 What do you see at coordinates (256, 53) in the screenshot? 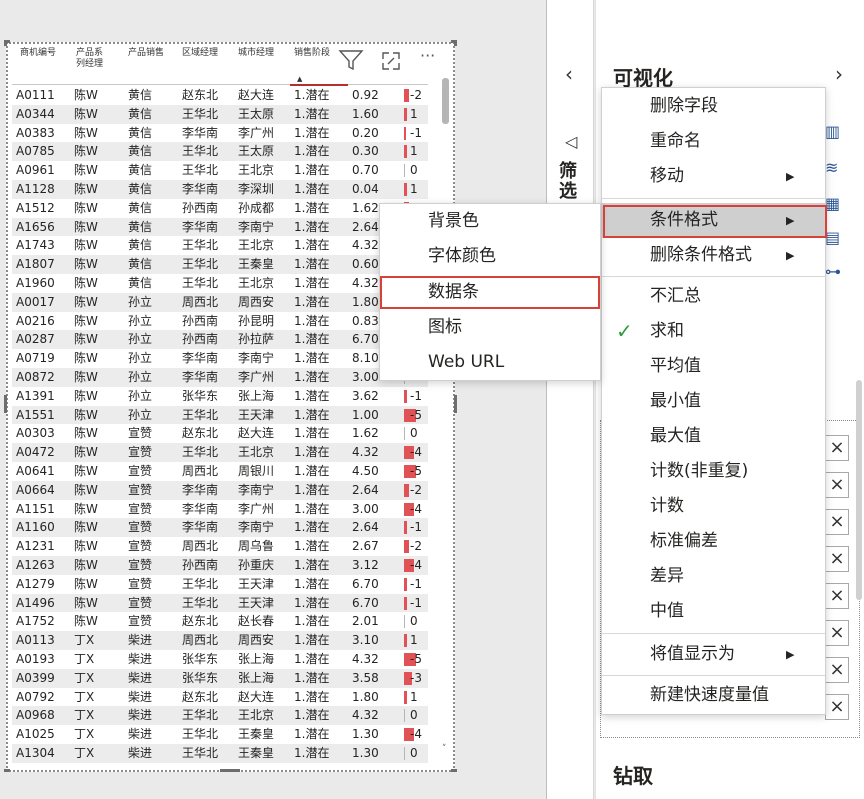
I see `column-header-city-manager: 城市经理` at bounding box center [256, 53].